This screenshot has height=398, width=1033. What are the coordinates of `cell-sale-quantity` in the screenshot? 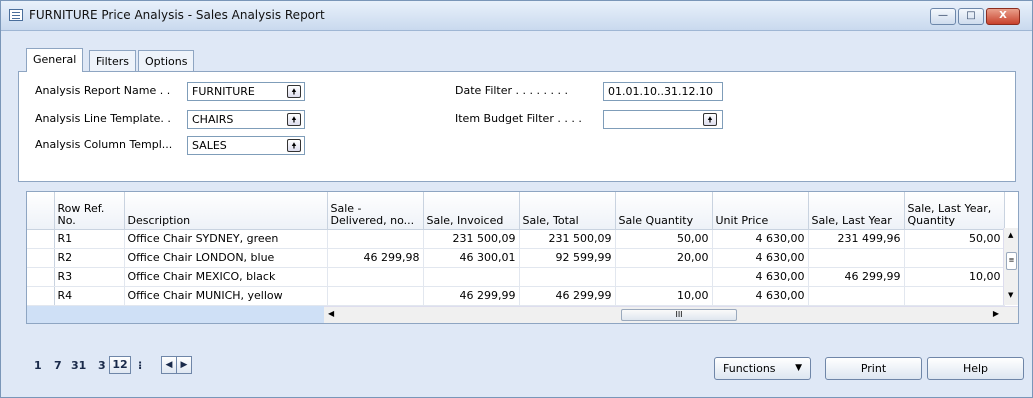 It's located at (664, 277).